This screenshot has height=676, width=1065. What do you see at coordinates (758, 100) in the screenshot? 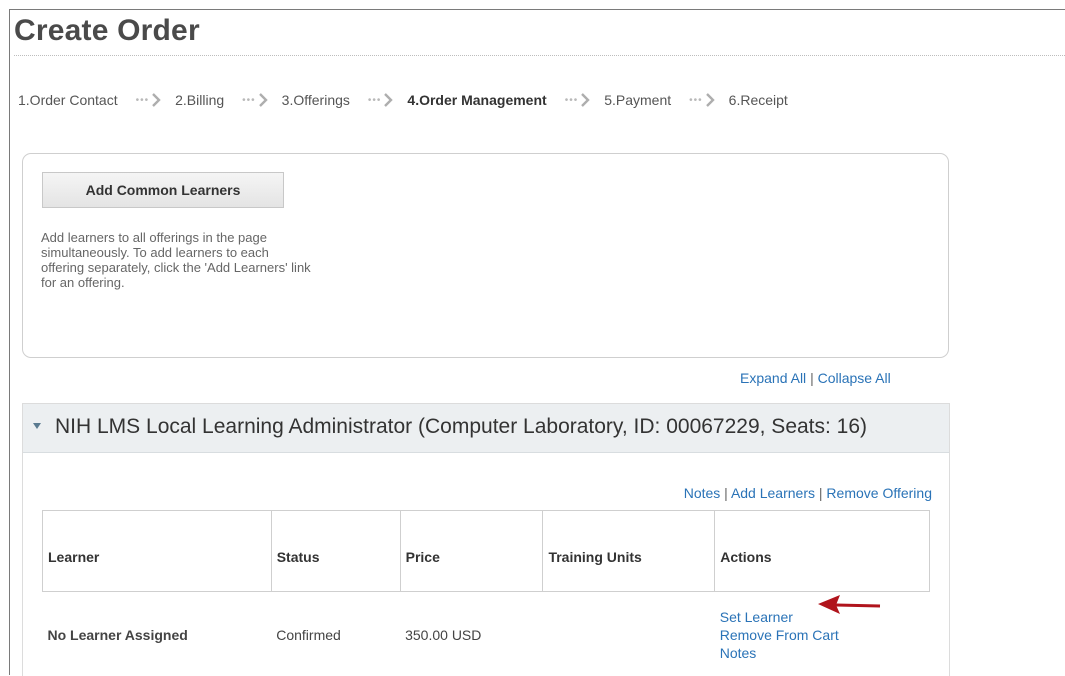
I see `step-receipt: 6.Receipt` at bounding box center [758, 100].